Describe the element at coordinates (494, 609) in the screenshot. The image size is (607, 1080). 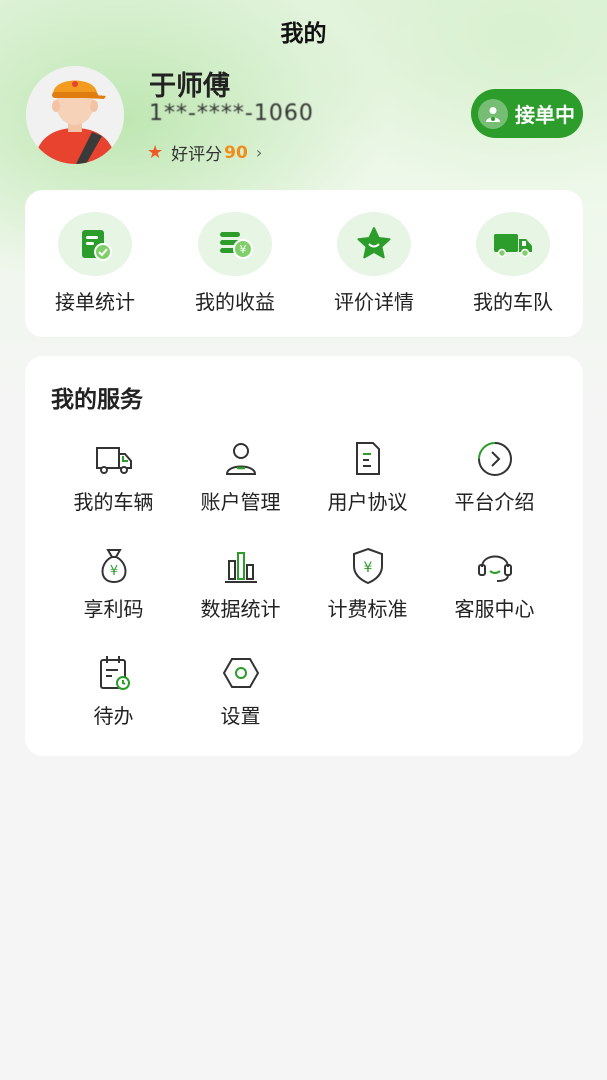
I see `service-label: 客服中心` at that location.